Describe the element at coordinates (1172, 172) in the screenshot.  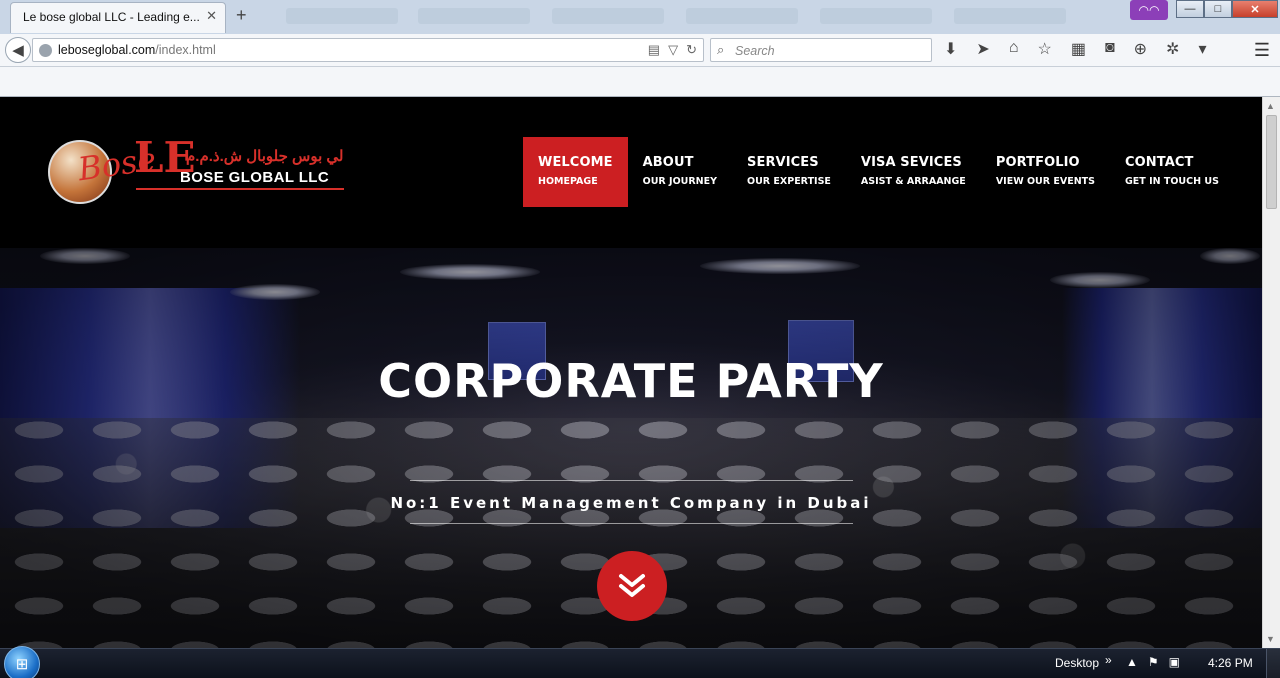
I see `menu-item-contact: CONTACT GET IN TOUCH US` at that location.